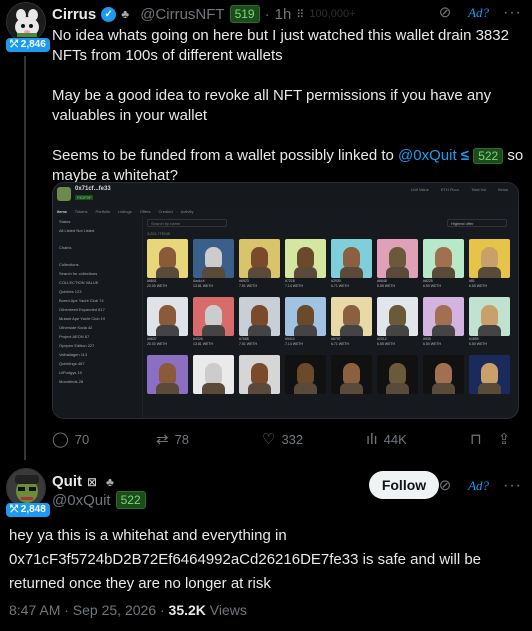 Image resolution: width=532 pixels, height=631 pixels. What do you see at coordinates (89, 610) in the screenshot?
I see `timestamp: 8:47 AM · Sep 25, 2026 ·` at bounding box center [89, 610].